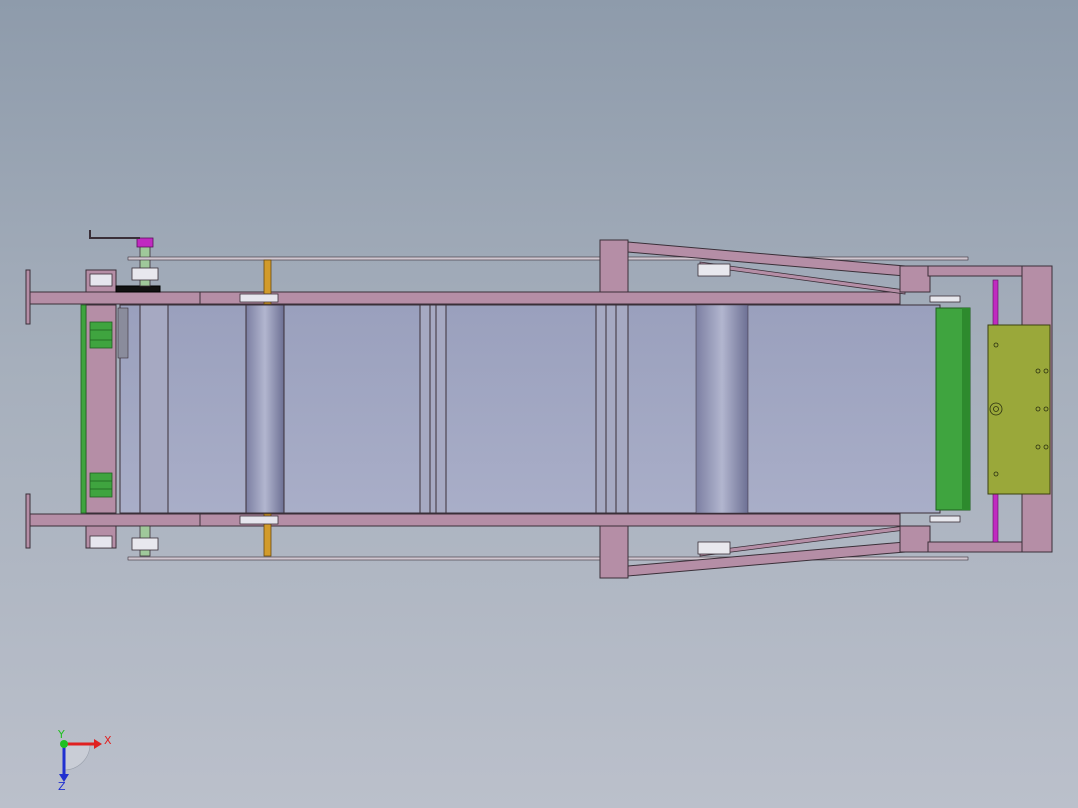 Image resolution: width=1078 pixels, height=808 pixels. What do you see at coordinates (77, 757) in the screenshot?
I see `triad-quadrant` at bounding box center [77, 757].